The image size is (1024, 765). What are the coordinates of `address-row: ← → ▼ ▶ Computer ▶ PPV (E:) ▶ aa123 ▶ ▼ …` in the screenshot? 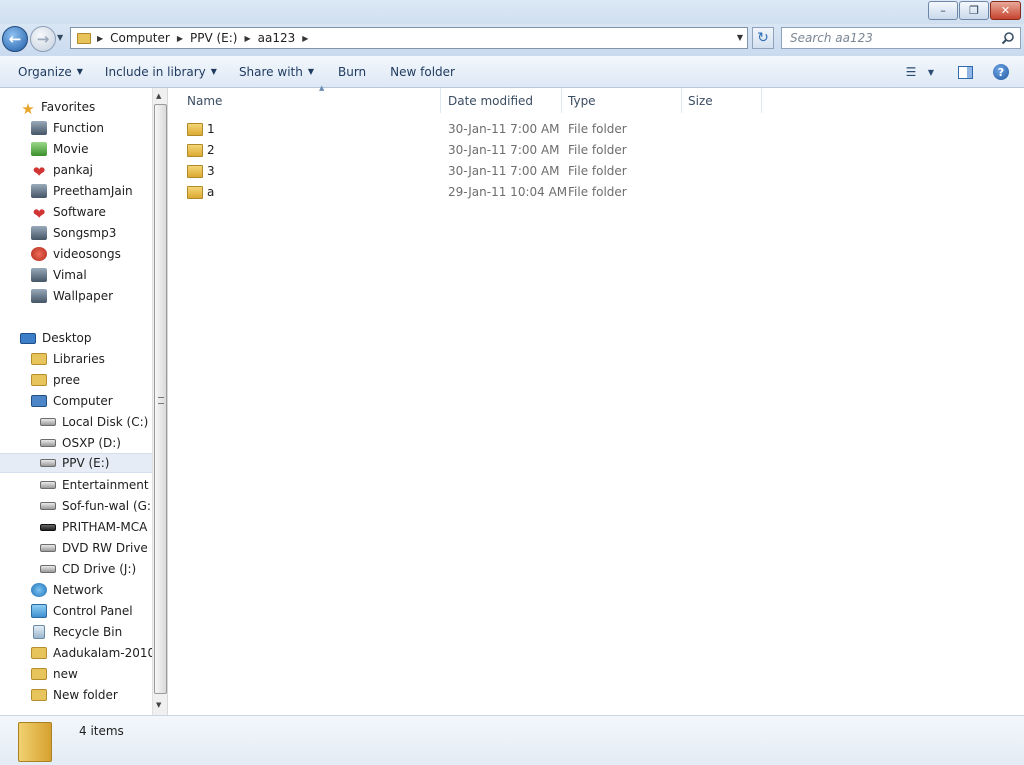 It's located at (512, 40).